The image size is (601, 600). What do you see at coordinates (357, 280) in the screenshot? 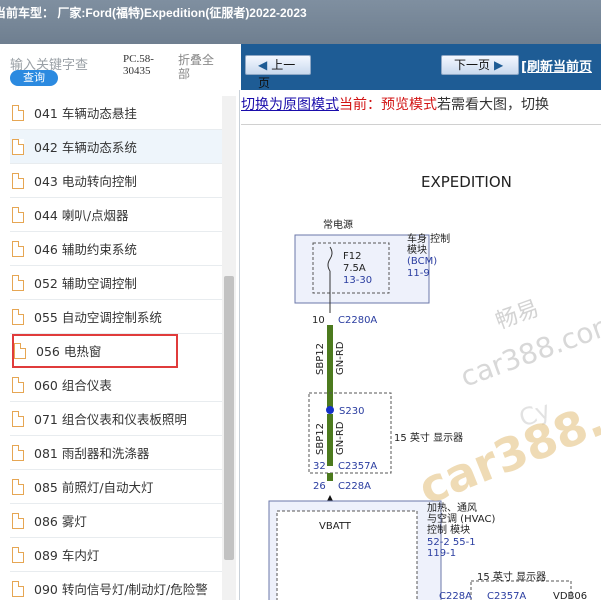
I see `fuse-pin: 13-30` at bounding box center [357, 280].